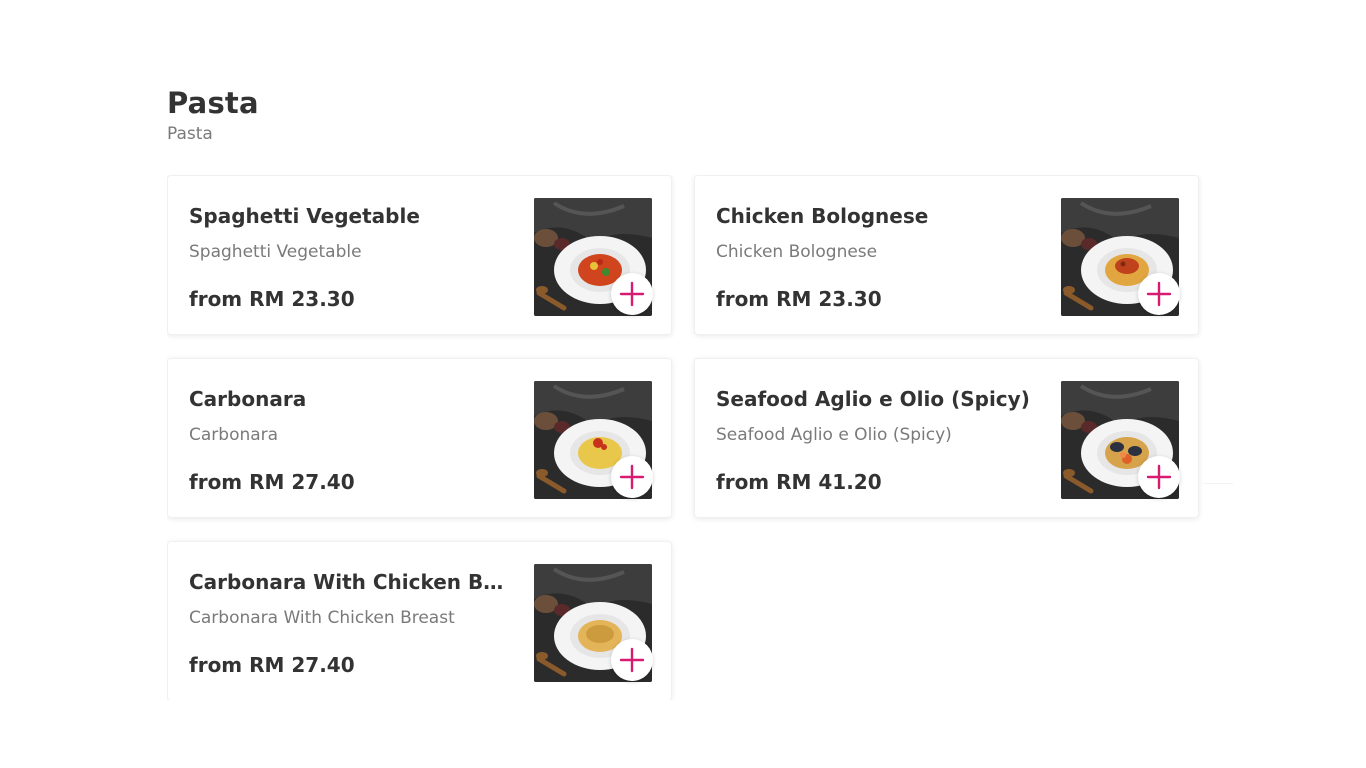 This screenshot has height=768, width=1366. I want to click on menu-item-price: from RM 41.20, so click(799, 482).